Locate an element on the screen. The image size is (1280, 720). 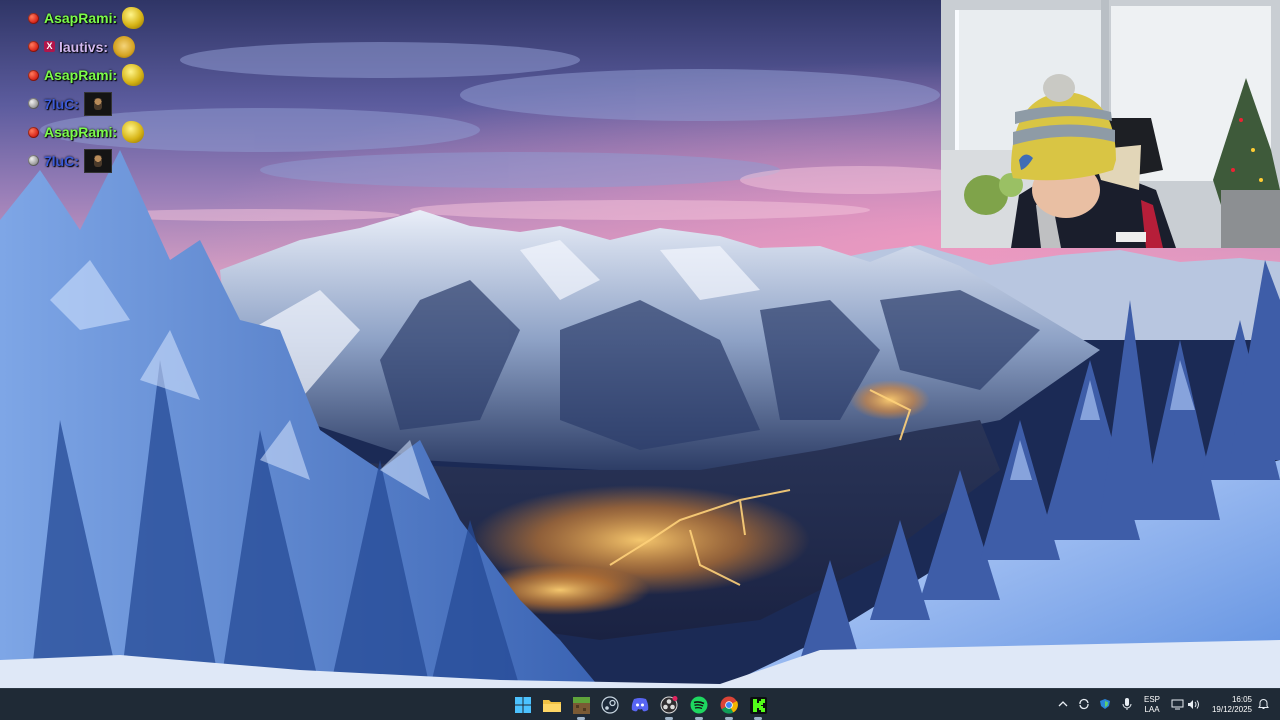
folder-icon is located at coordinates (552, 706).